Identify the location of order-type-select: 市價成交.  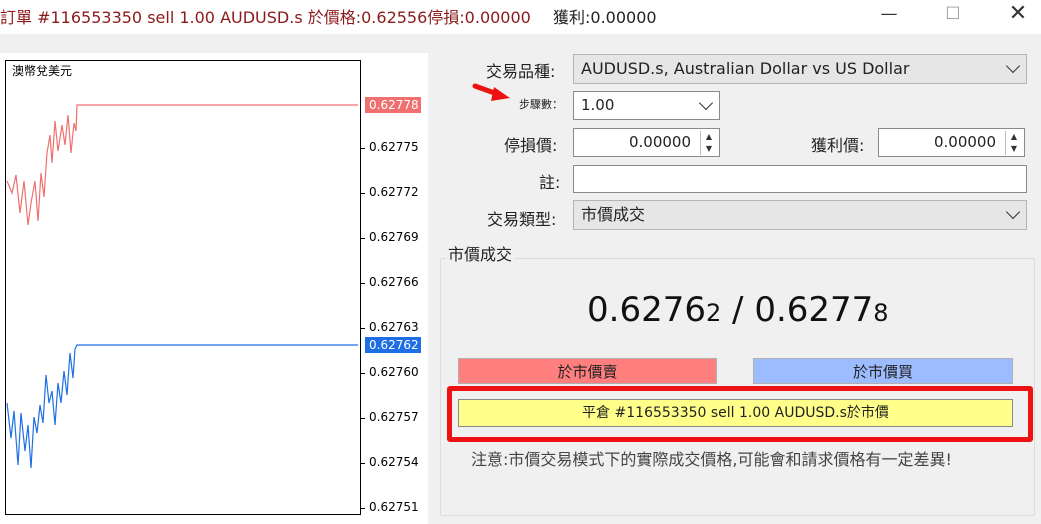
(800, 215).